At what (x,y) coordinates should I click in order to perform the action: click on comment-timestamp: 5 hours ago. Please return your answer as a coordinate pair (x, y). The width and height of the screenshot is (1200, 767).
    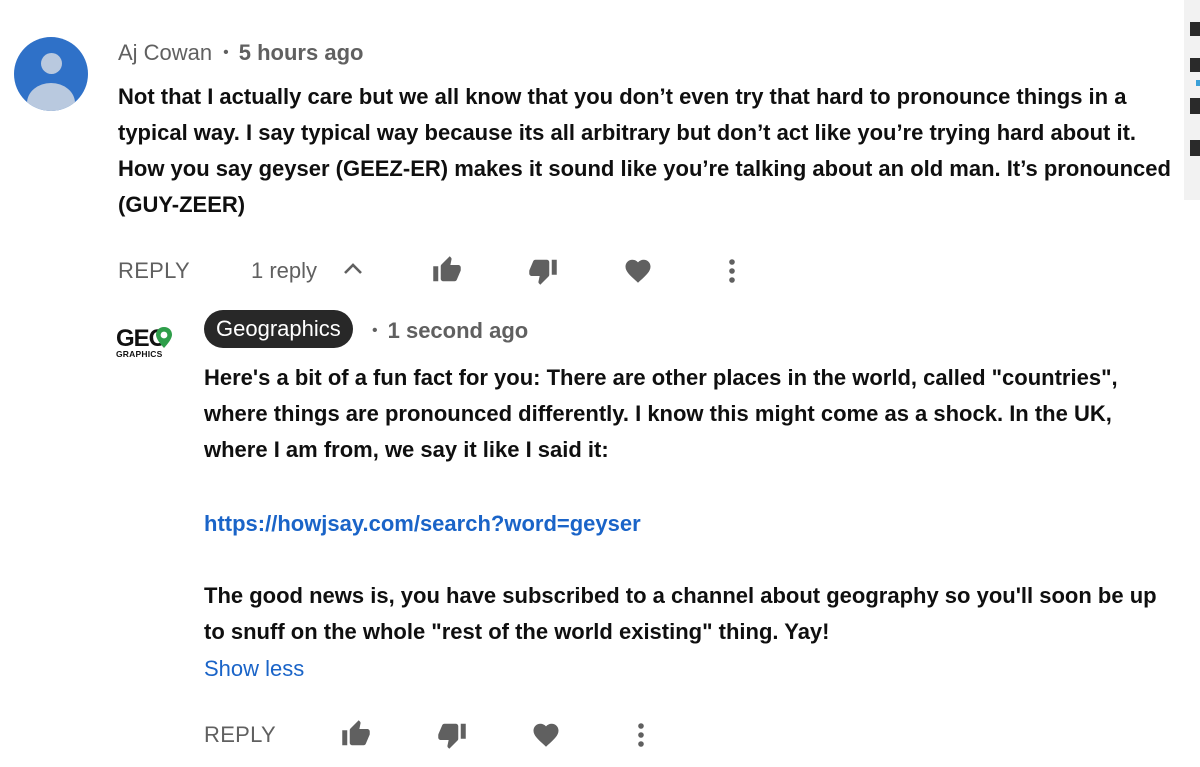
    Looking at the image, I should click on (301, 52).